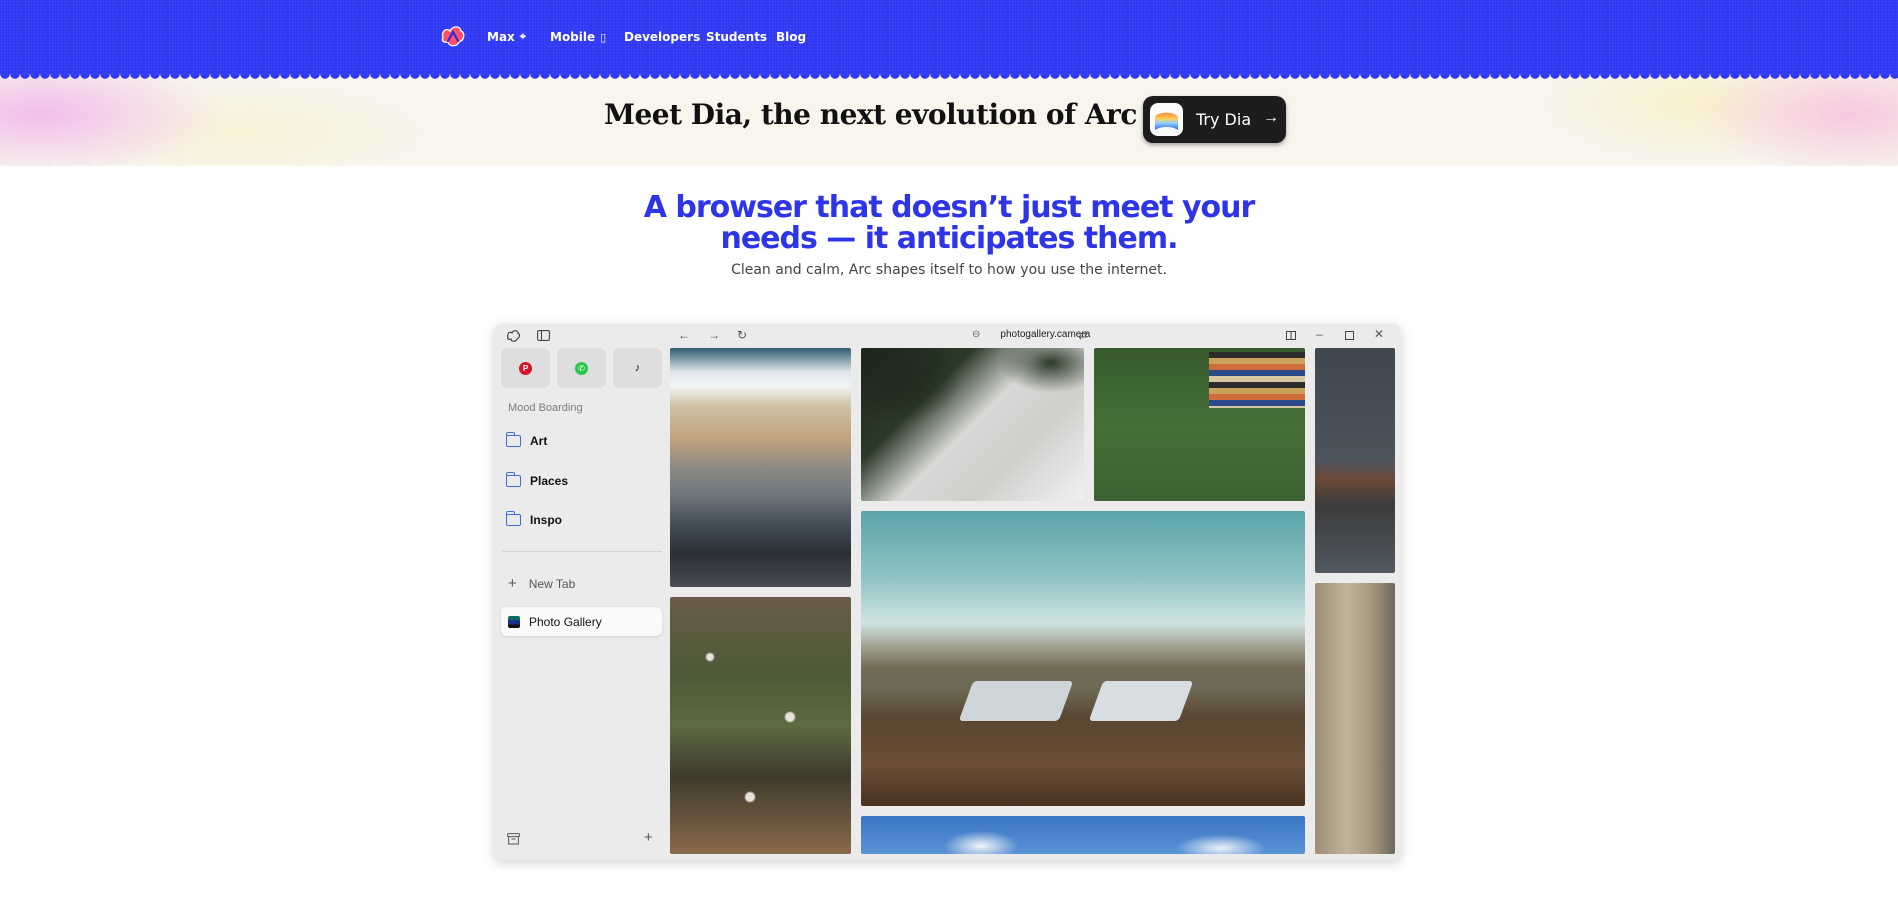  What do you see at coordinates (603, 37) in the screenshot?
I see `mobile-icon: ▯` at bounding box center [603, 37].